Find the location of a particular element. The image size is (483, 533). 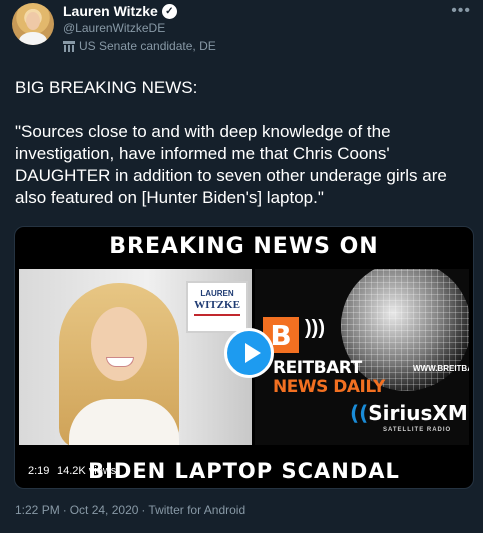

tweet-metadata: 1:22 PM · Oct 24, 2020 · Twitter for Android is located at coordinates (130, 510).